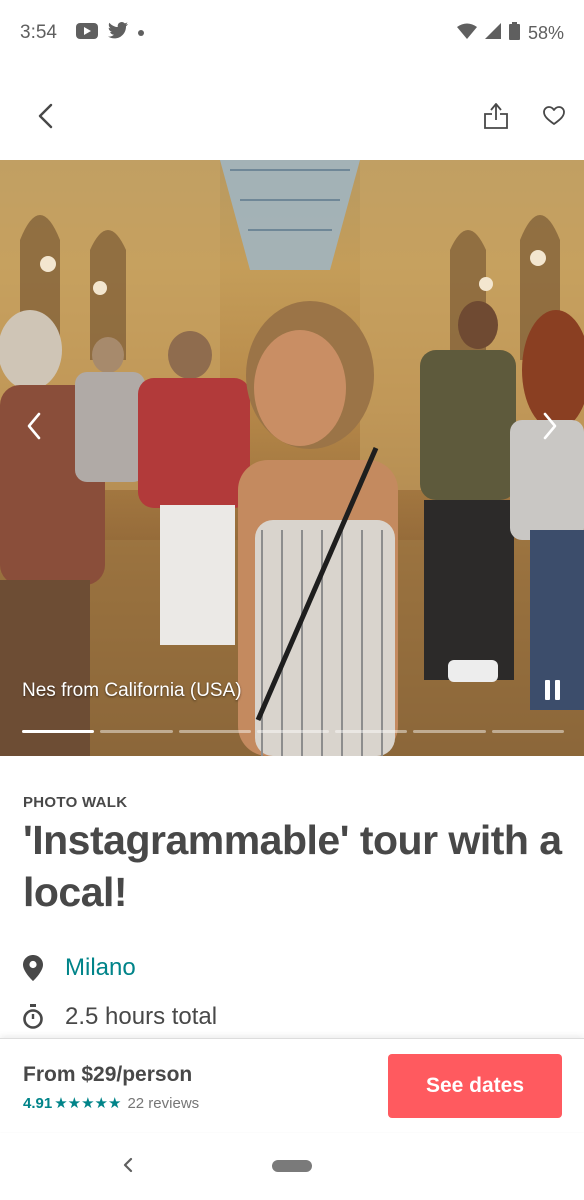 This screenshot has height=1200, width=584. What do you see at coordinates (88, 1103) in the screenshot?
I see `star-rating-icons: ★★★★★` at bounding box center [88, 1103].